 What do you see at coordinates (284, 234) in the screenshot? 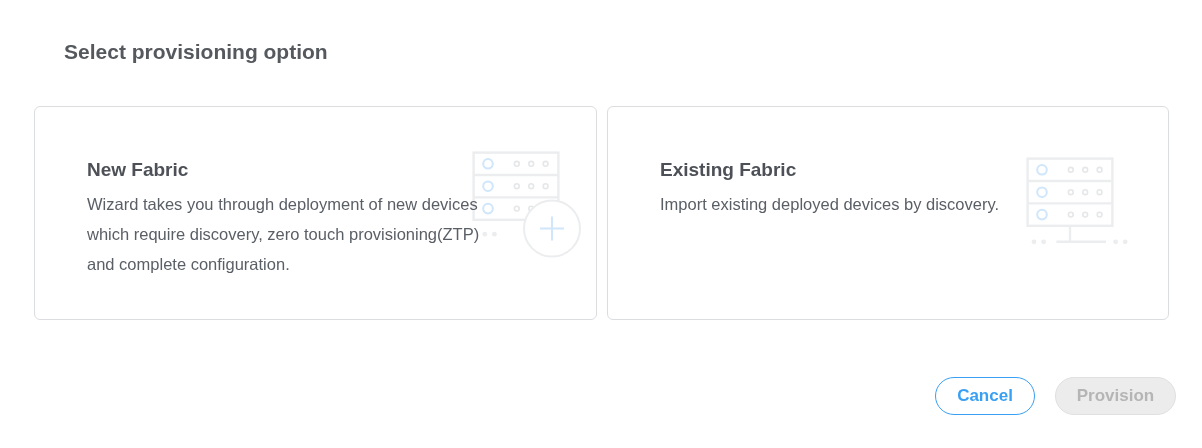
I see `option-description: Wizard takes you through deployment of new devices which require discovery, zero touch provisioning(ZTP) and complete configuration.` at bounding box center [284, 234].